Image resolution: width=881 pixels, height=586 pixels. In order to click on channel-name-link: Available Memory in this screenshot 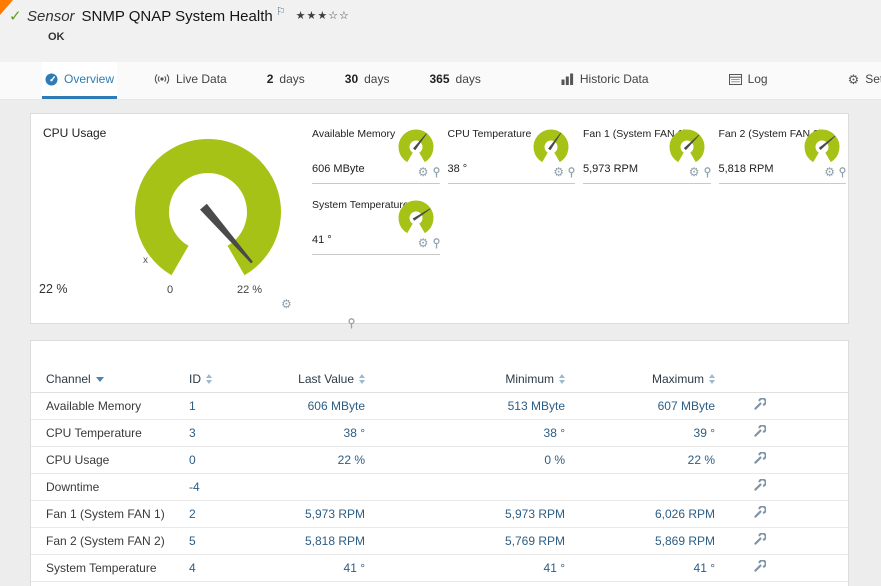, I will do `click(110, 406)`.